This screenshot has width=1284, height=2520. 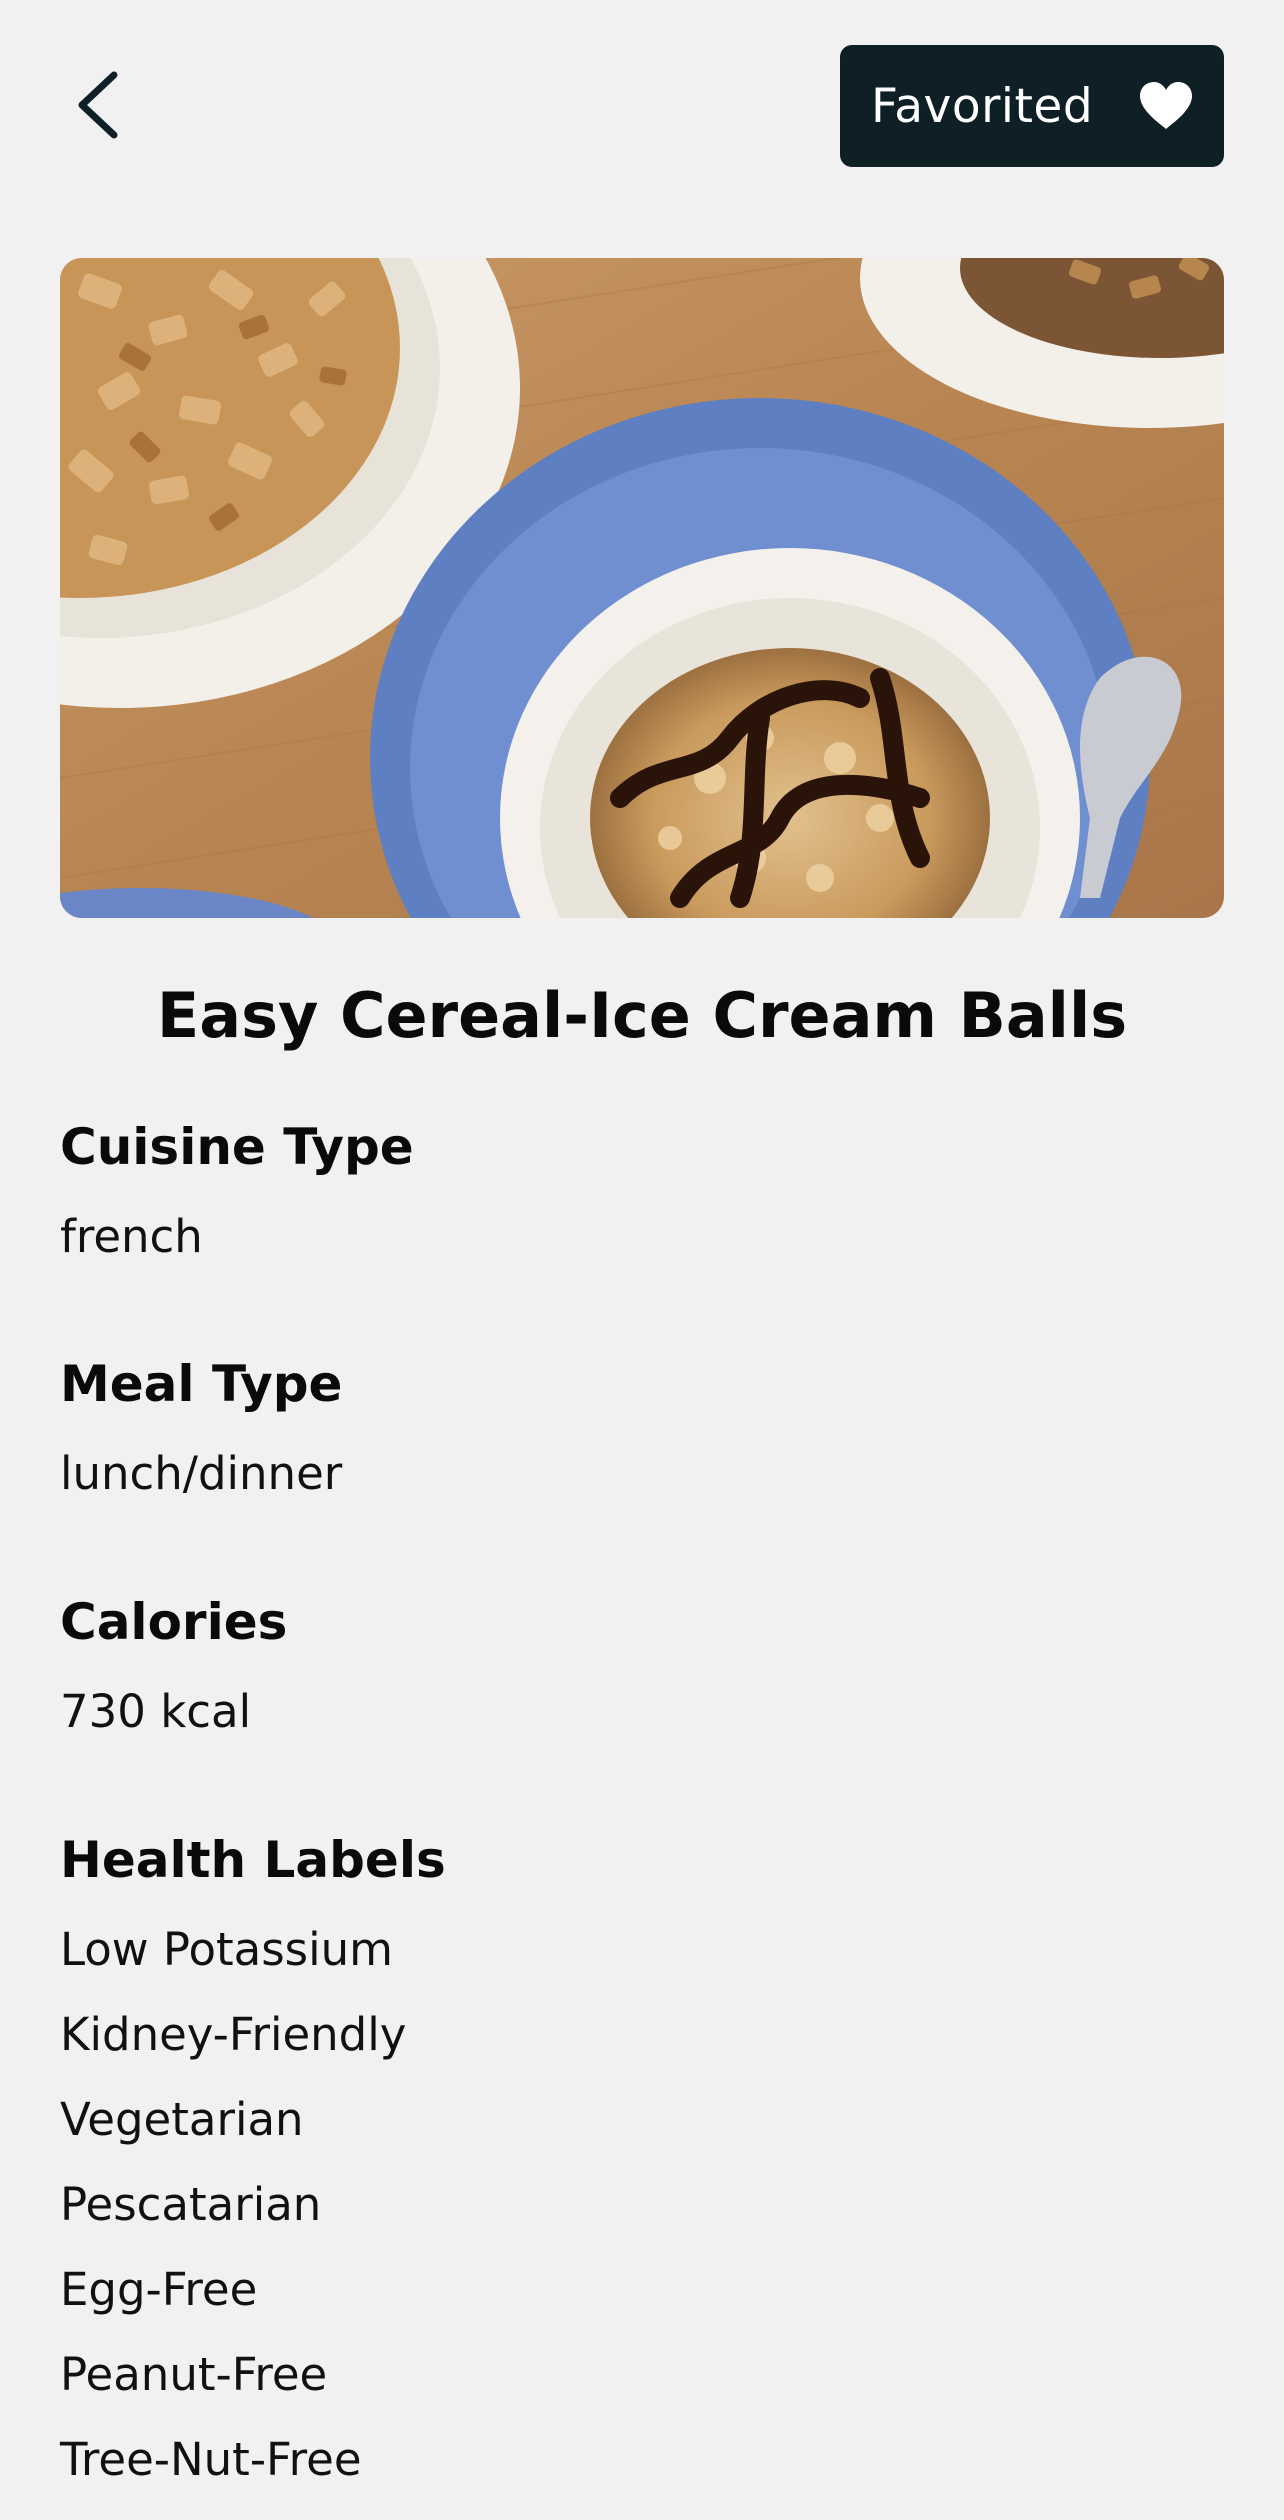 I want to click on calories-heading: Calories, so click(x=174, y=1622).